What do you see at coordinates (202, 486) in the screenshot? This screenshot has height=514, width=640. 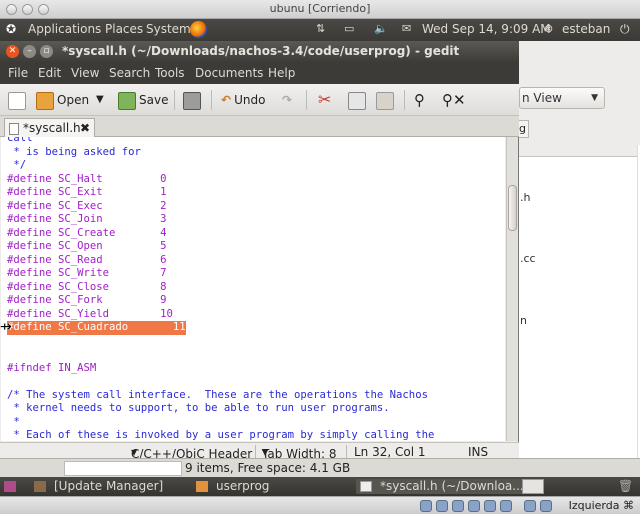 I see `folder-icon` at bounding box center [202, 486].